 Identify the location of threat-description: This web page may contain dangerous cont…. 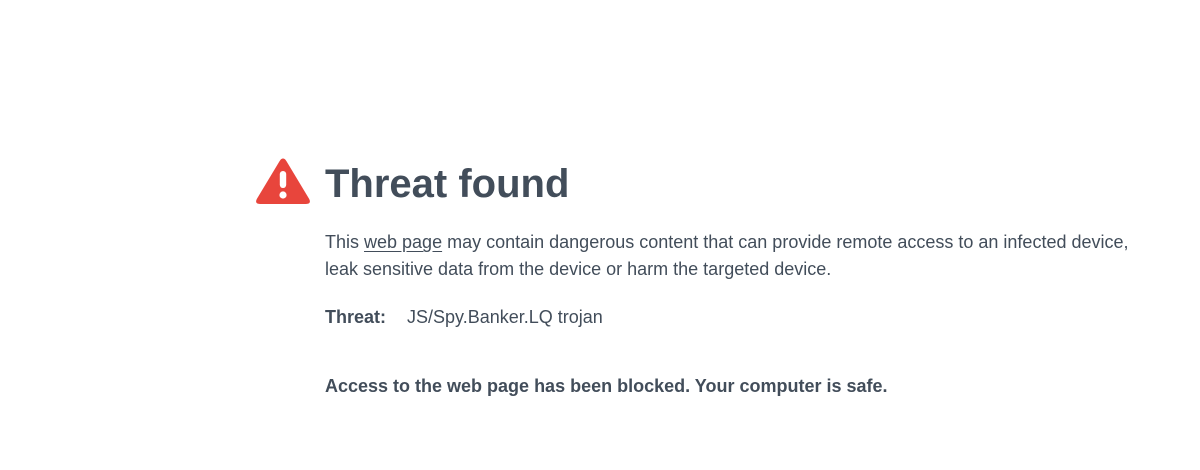
(762, 256).